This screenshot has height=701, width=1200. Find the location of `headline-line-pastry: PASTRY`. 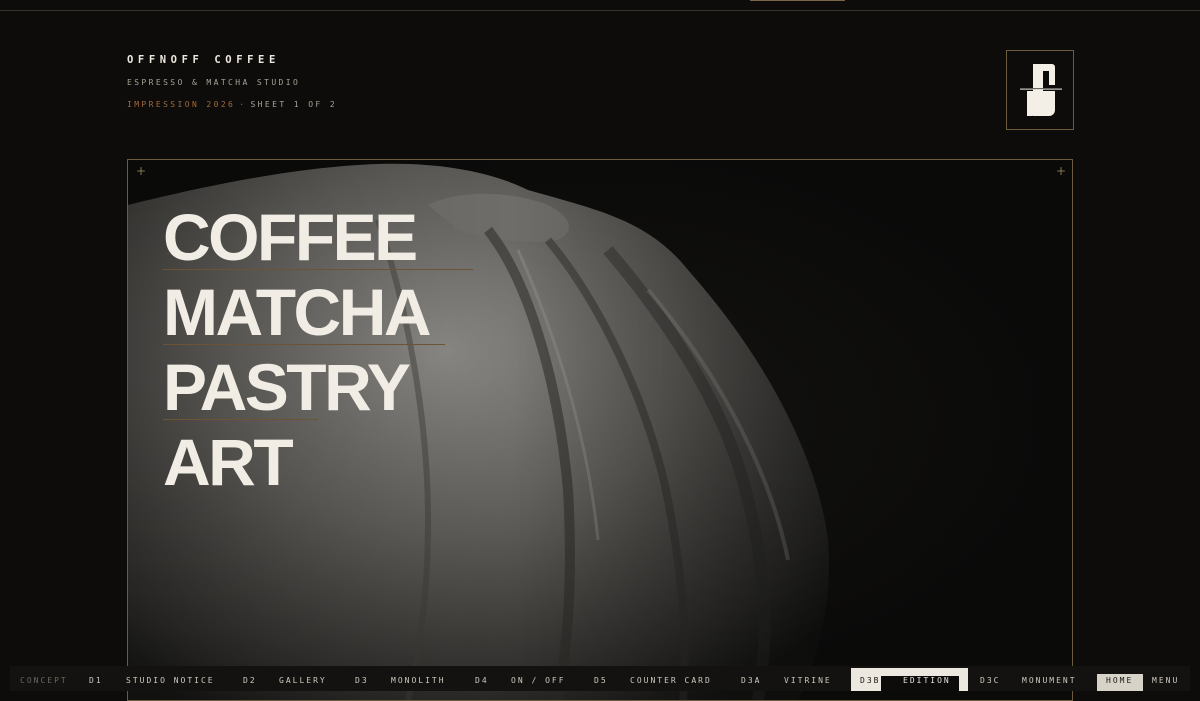

headline-line-pastry: PASTRY is located at coordinates (287, 387).